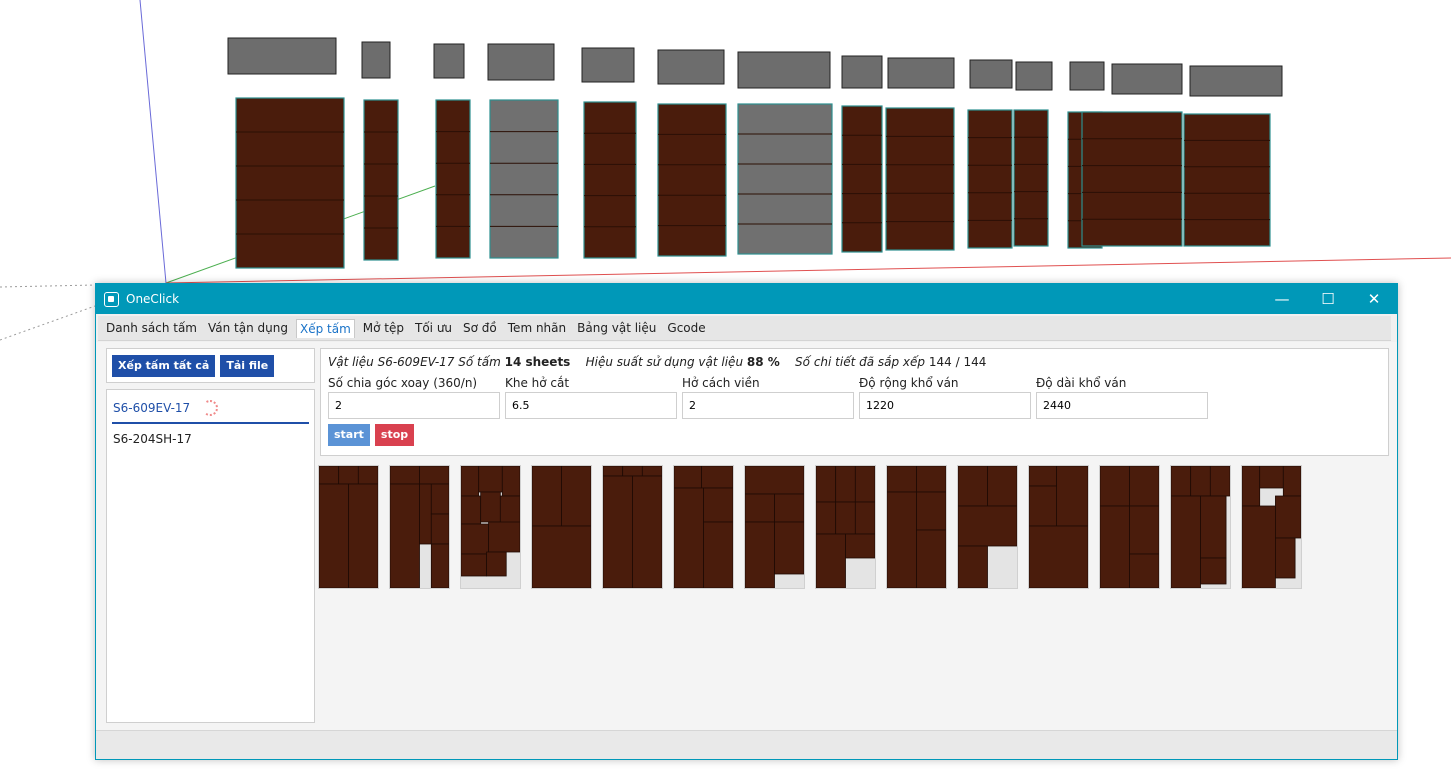 This screenshot has width=1451, height=773. What do you see at coordinates (854, 435) in the screenshot?
I see `action-buttons: start stop` at bounding box center [854, 435].